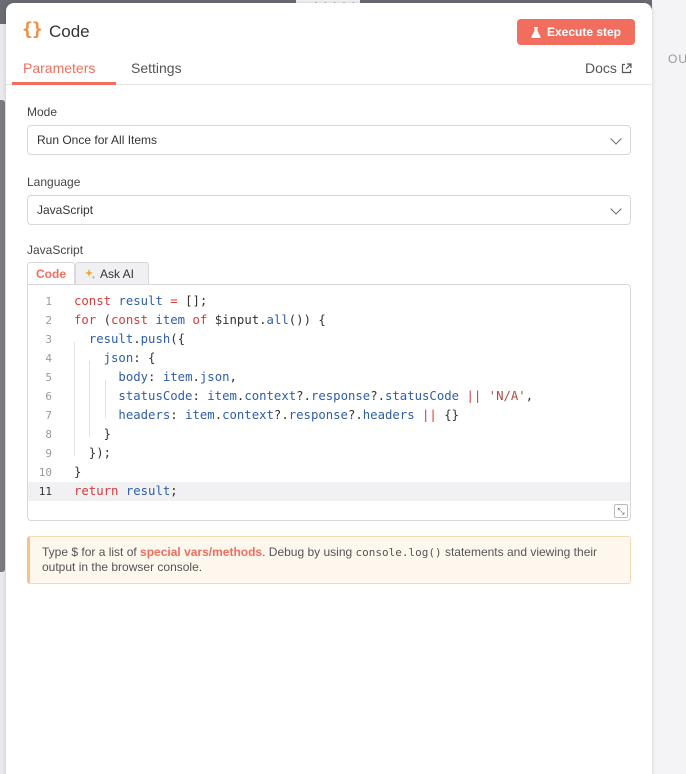  I want to click on tab-code: Code, so click(51, 273).